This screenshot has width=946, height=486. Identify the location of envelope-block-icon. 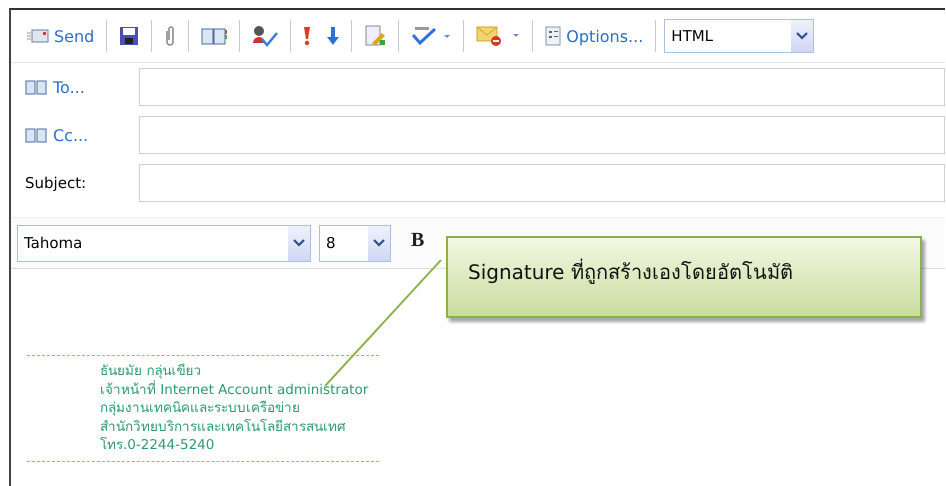
(498, 36).